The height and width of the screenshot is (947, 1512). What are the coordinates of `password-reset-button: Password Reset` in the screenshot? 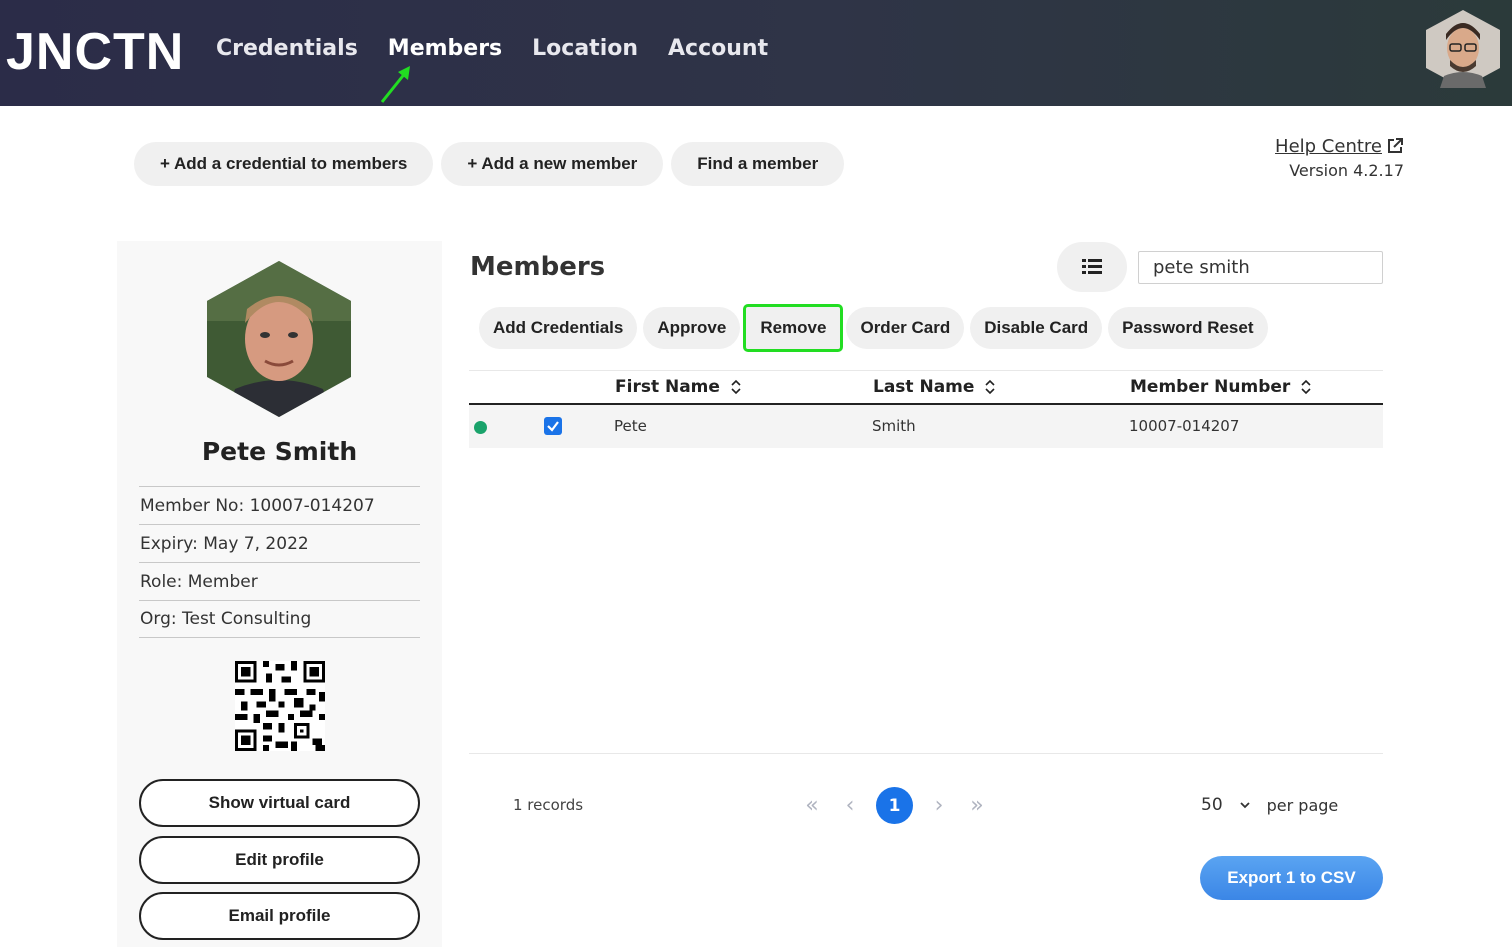 It's located at (1188, 328).